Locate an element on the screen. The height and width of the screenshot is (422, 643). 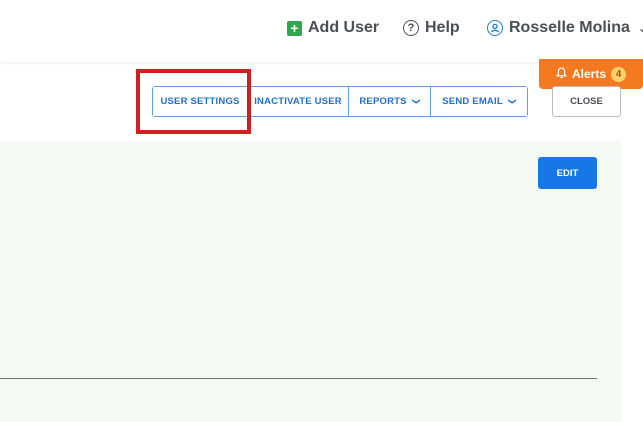
alerts-button: Alerts 4 is located at coordinates (591, 74).